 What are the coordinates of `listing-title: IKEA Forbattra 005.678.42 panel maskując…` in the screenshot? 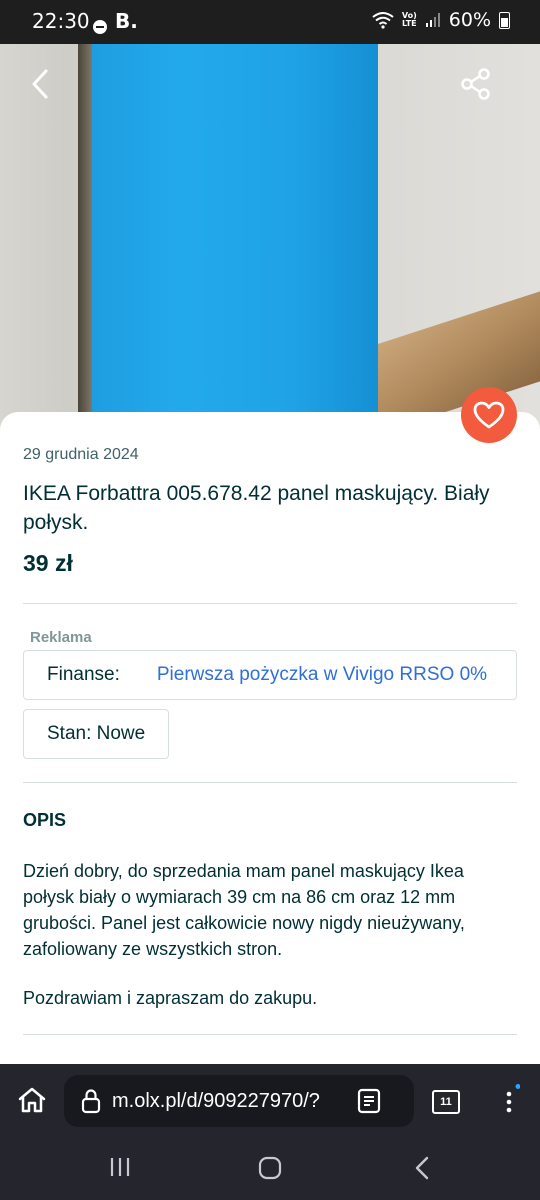 It's located at (256, 508).